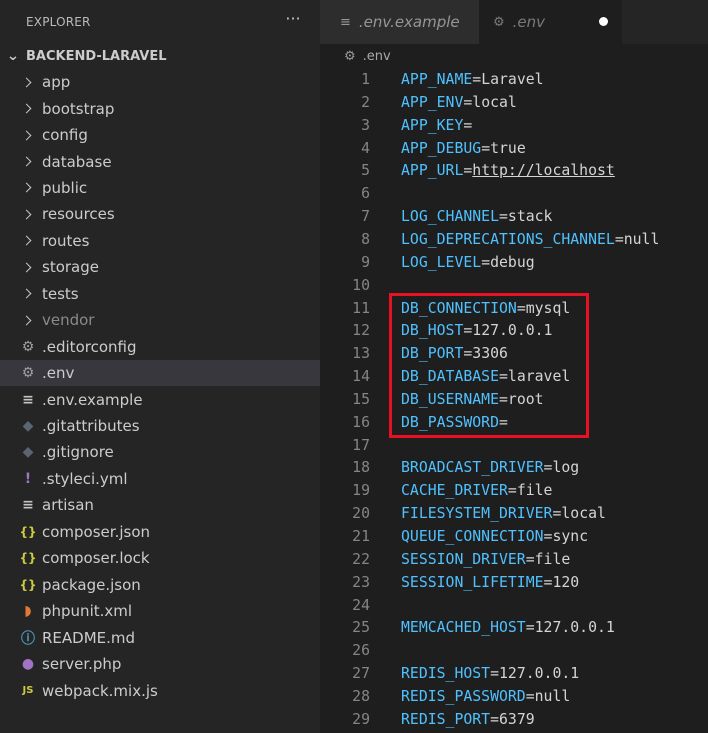  I want to click on code-line: 5 APP_URL=http://localhost, so click(514, 170).